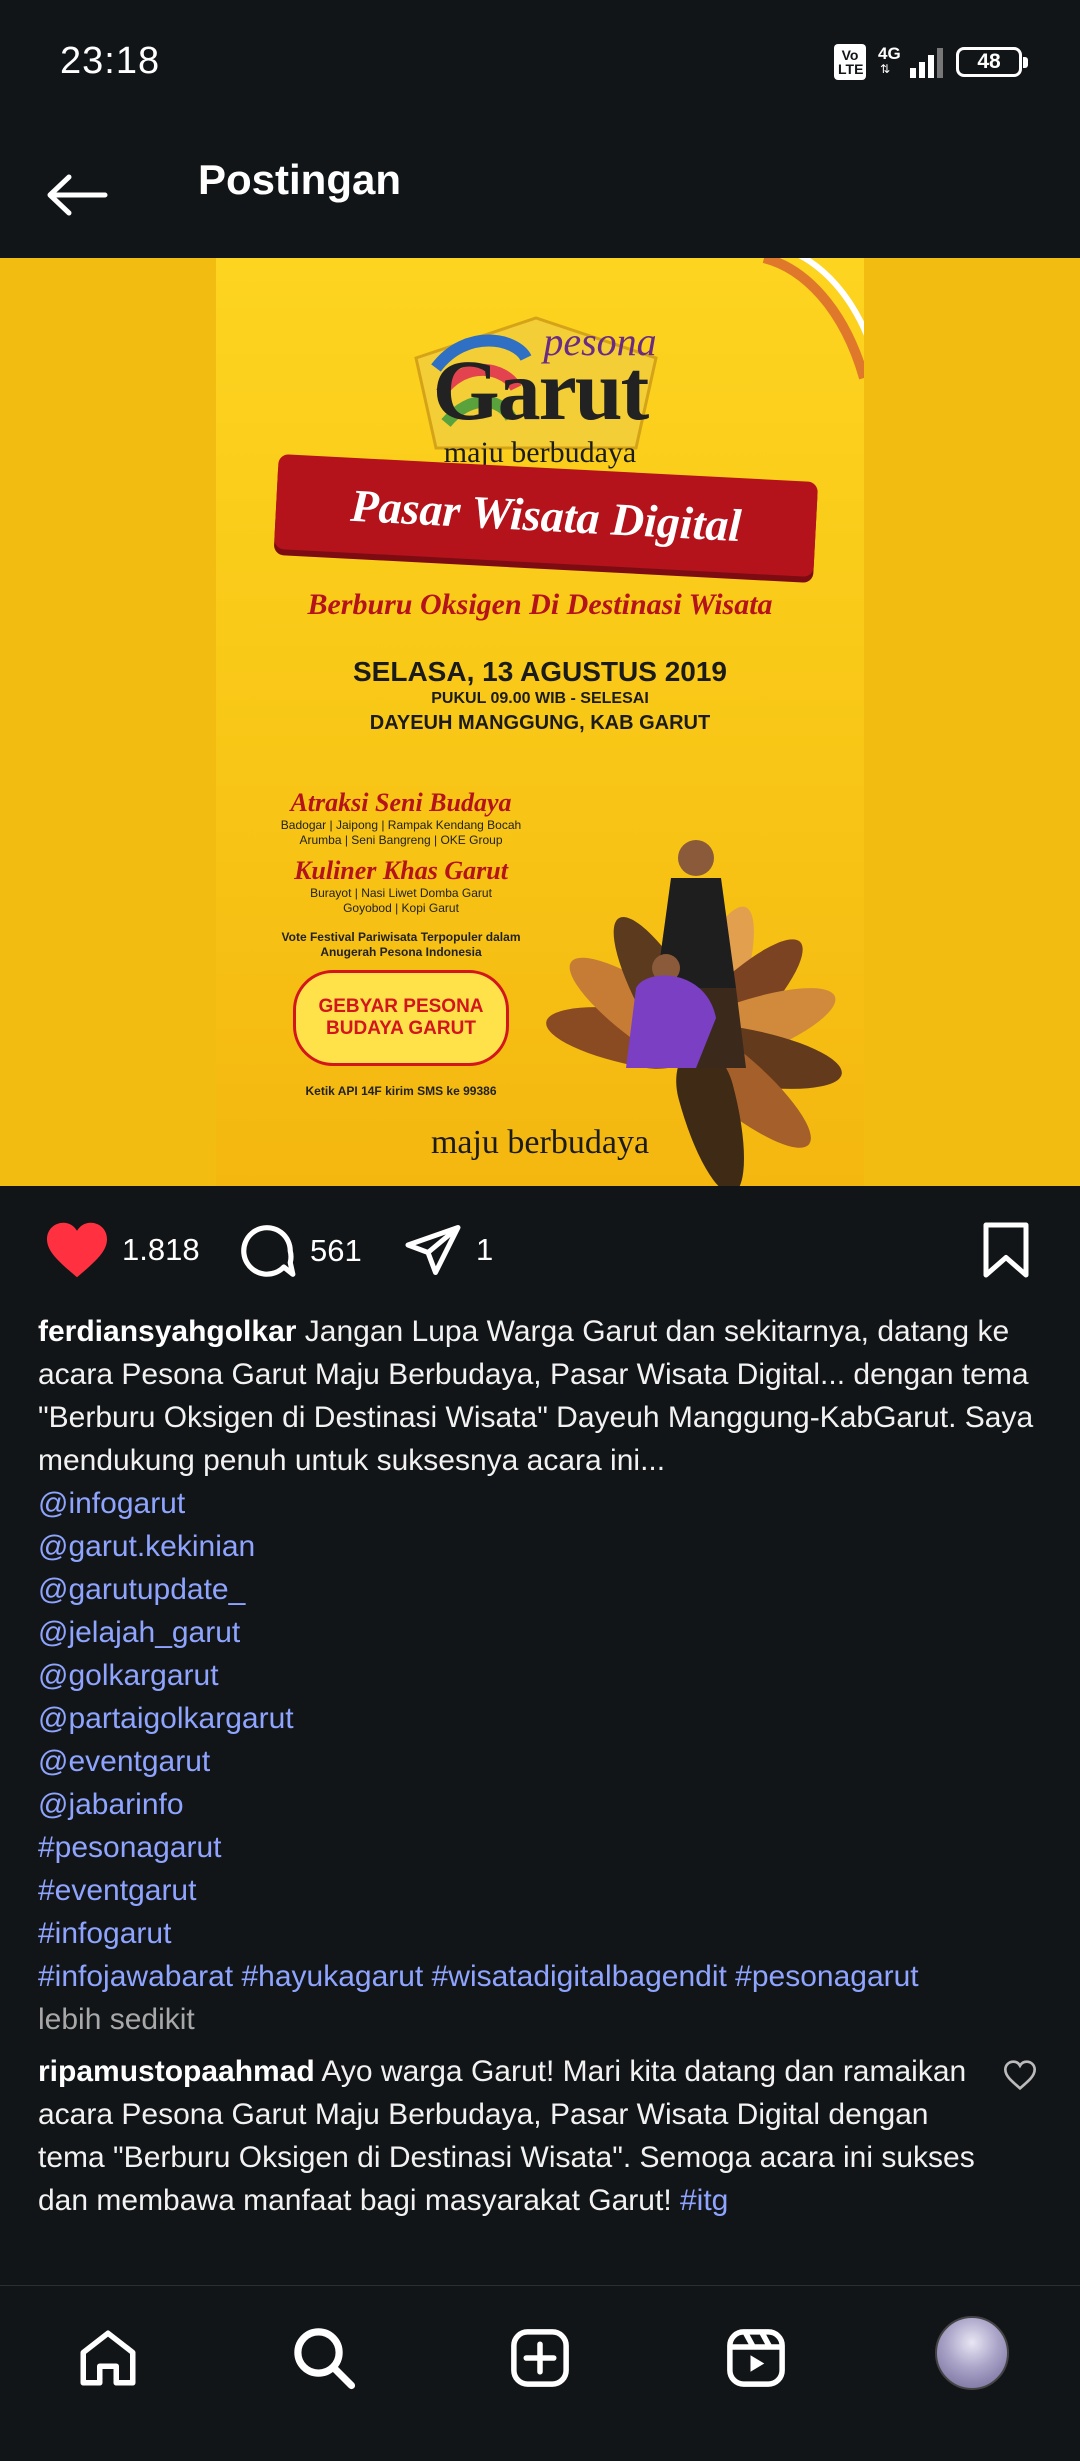 This screenshot has width=1080, height=2461. Describe the element at coordinates (850, 62) in the screenshot. I see `volte-icon: Vo LTE` at that location.